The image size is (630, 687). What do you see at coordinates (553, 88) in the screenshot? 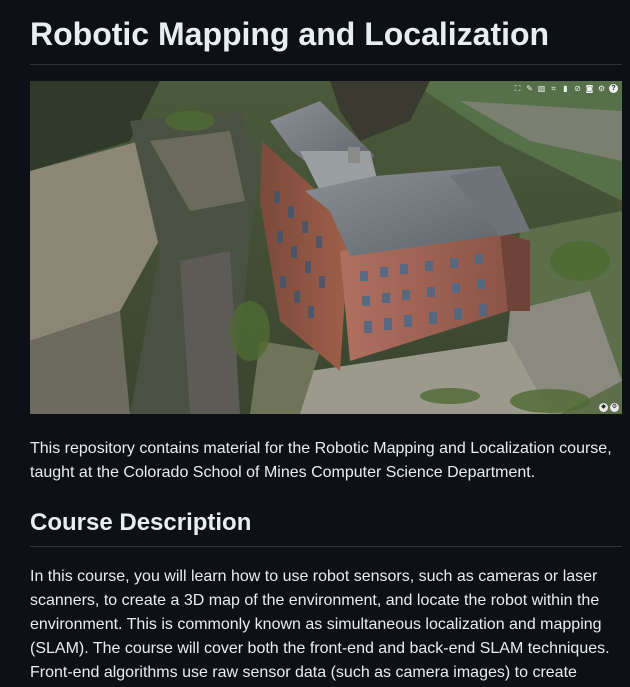
I see `grid-icon: ⌗` at bounding box center [553, 88].